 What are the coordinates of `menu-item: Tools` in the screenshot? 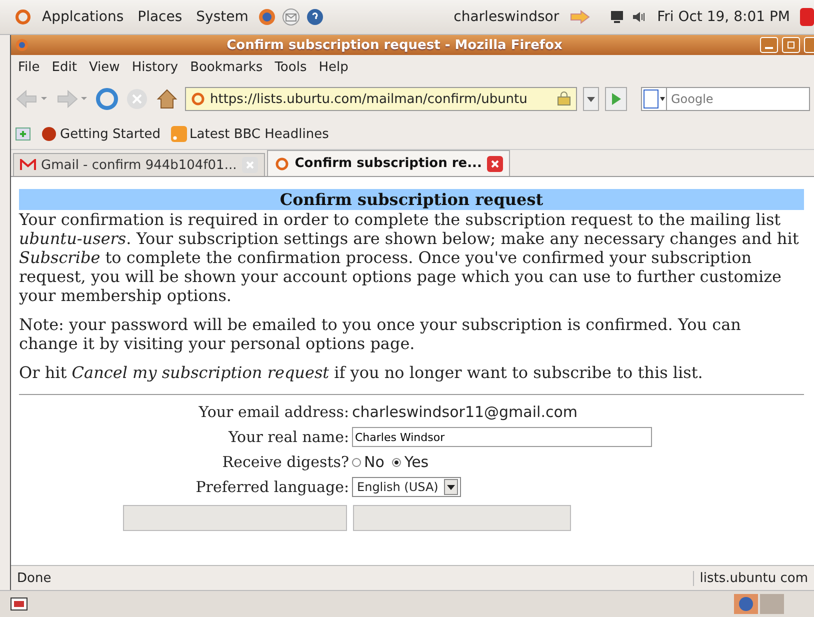 It's located at (291, 67).